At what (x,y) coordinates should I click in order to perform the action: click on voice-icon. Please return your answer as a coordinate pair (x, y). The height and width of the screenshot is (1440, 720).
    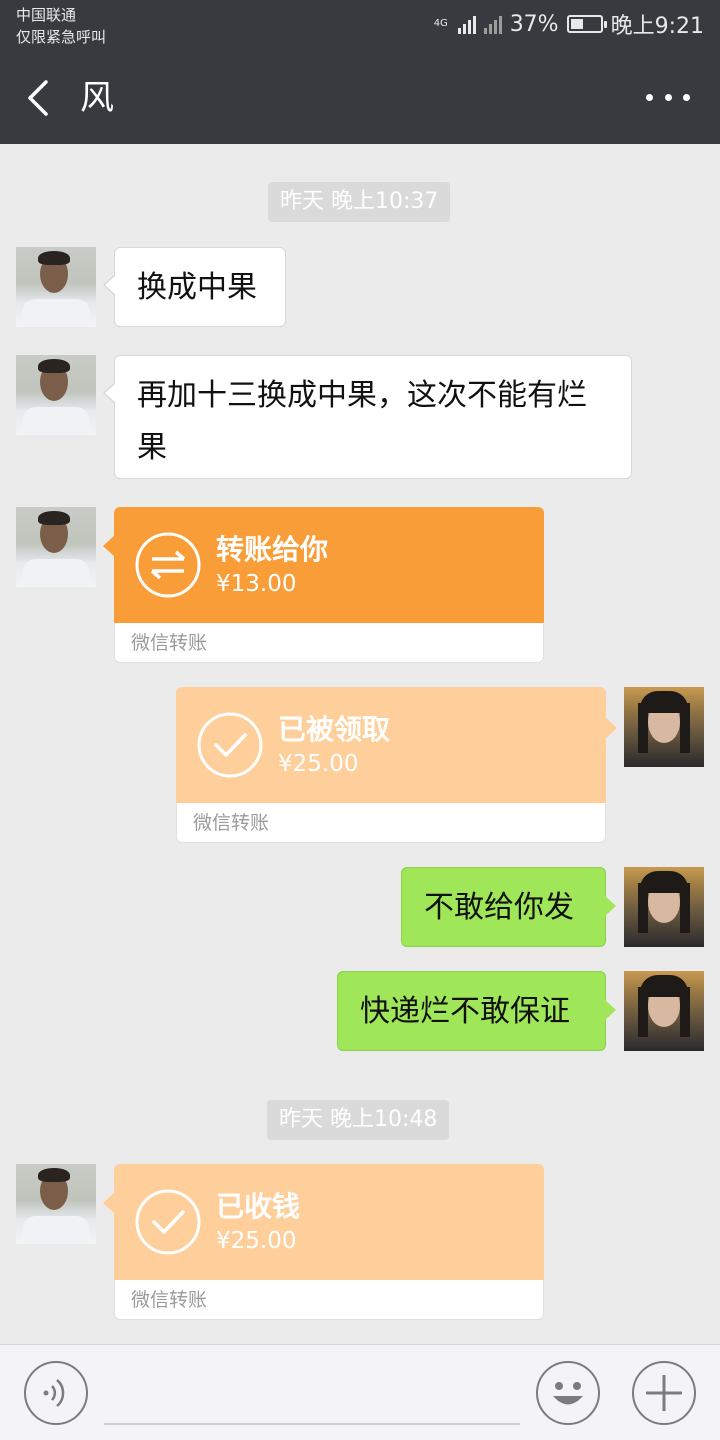
    Looking at the image, I should click on (54, 1393).